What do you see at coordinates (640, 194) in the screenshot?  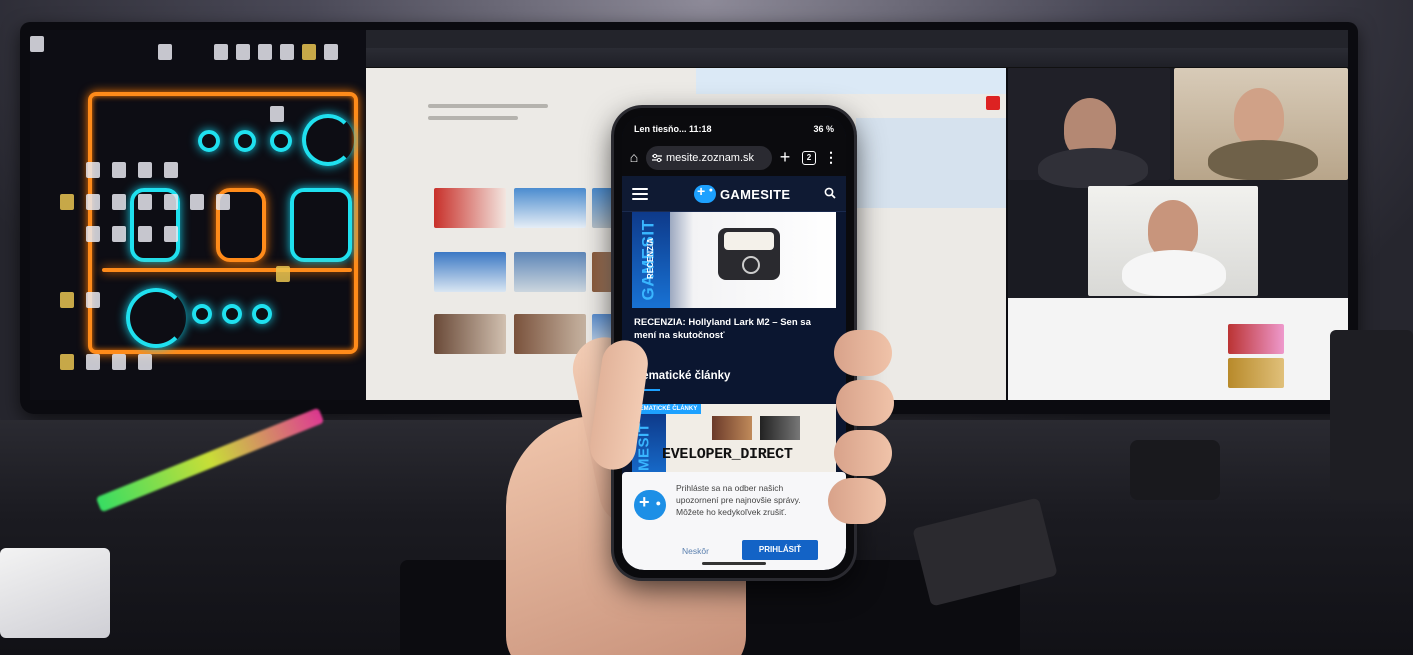 I see `menu-icon` at bounding box center [640, 194].